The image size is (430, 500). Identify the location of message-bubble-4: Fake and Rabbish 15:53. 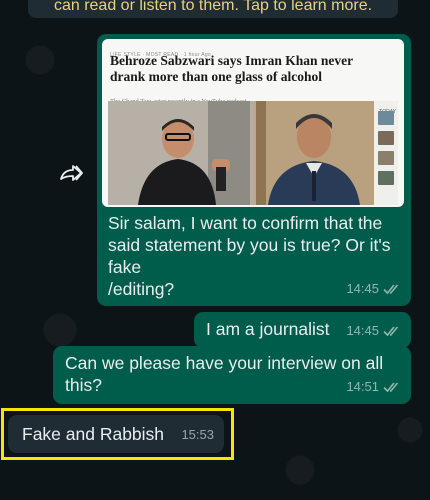
(116, 434).